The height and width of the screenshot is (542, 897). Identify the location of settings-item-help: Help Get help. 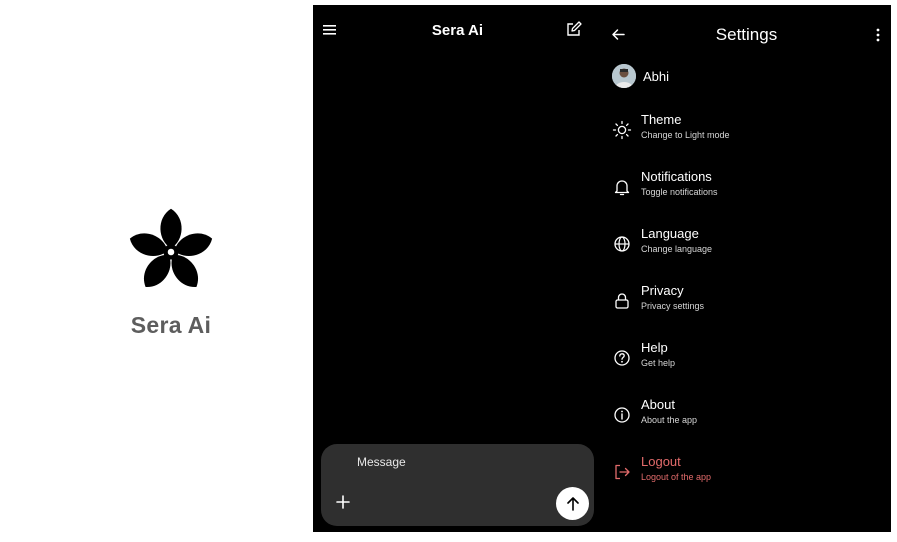
(747, 360).